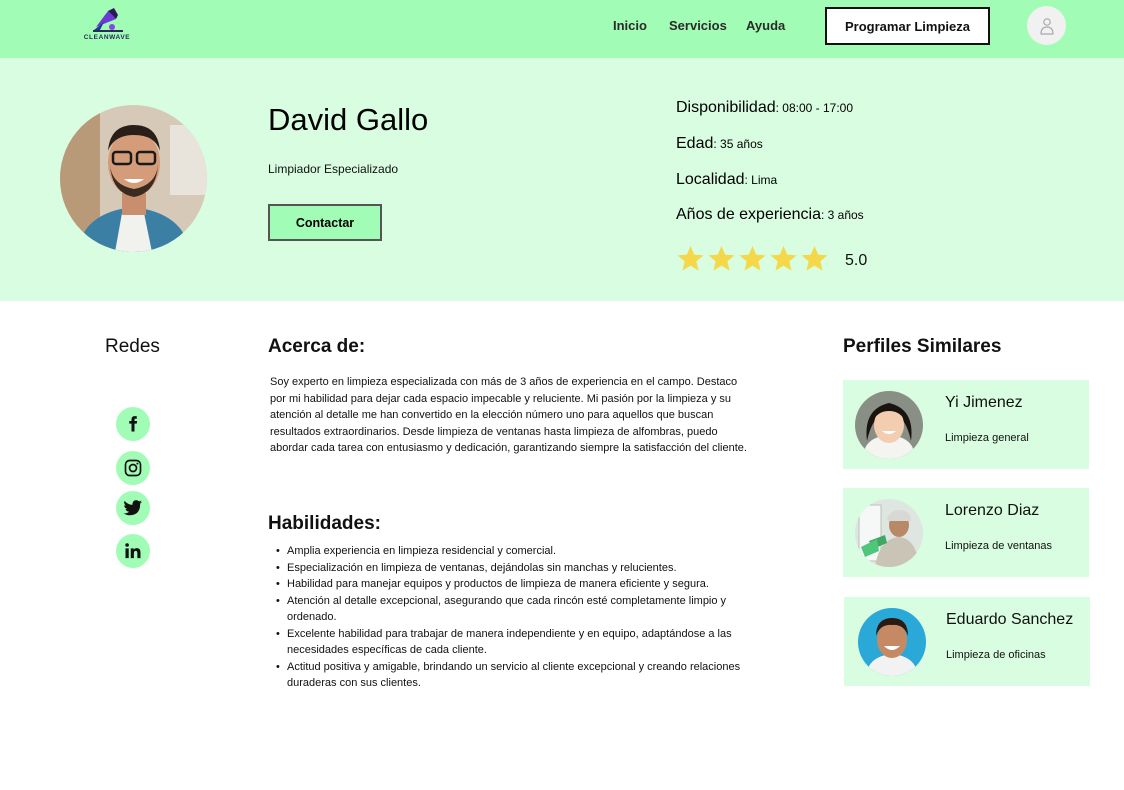 The height and width of the screenshot is (790, 1124). I want to click on info-experience: Años de experiencia: 3 años, so click(770, 215).